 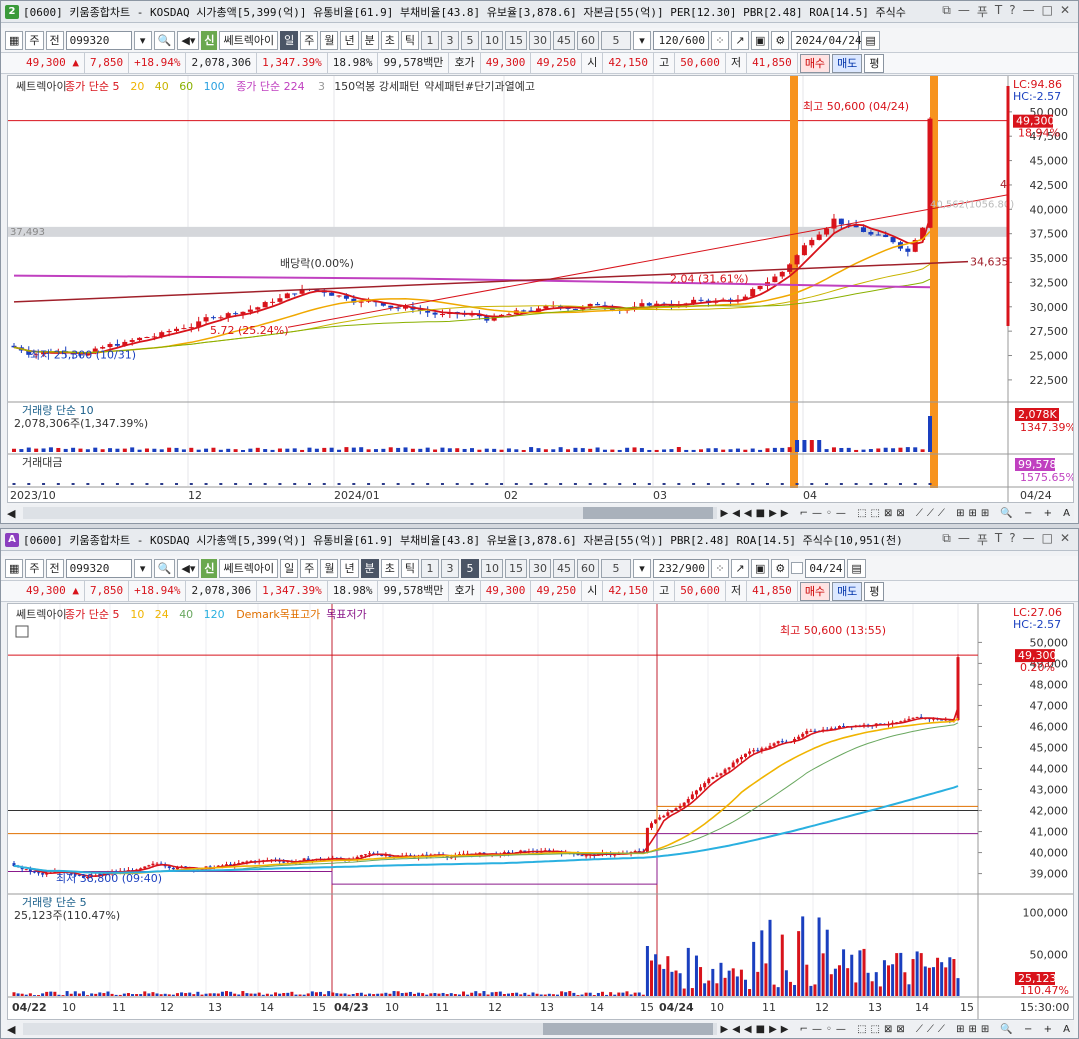 What do you see at coordinates (676, 809) in the screenshot?
I see `candle-body` at bounding box center [676, 809].